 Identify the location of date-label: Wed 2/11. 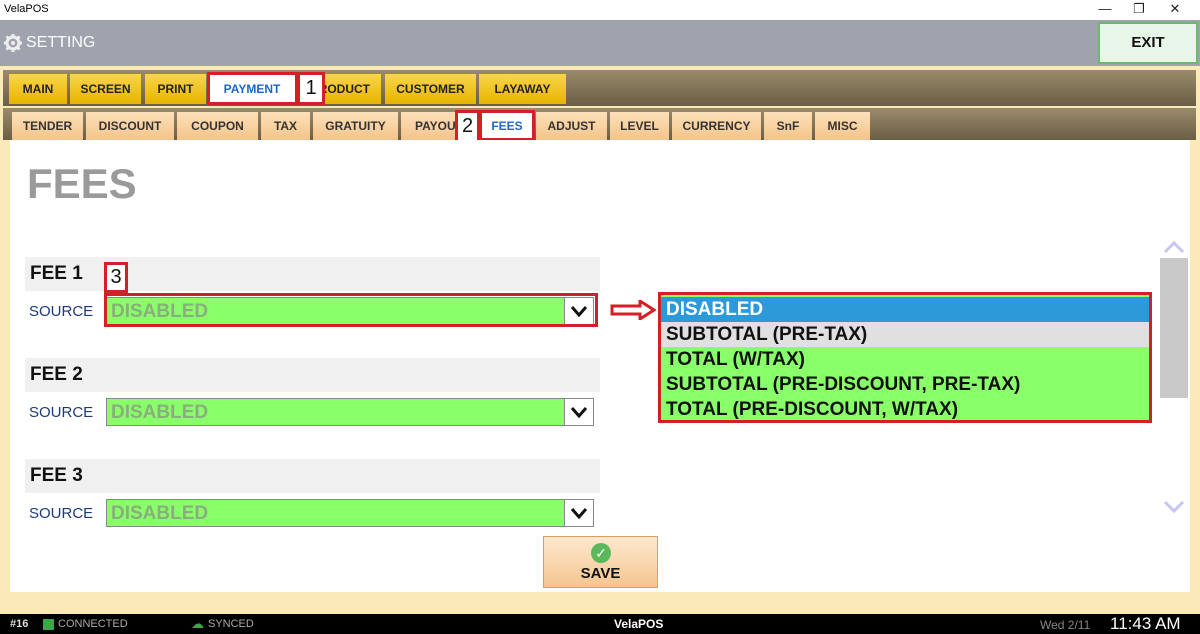
(1065, 625).